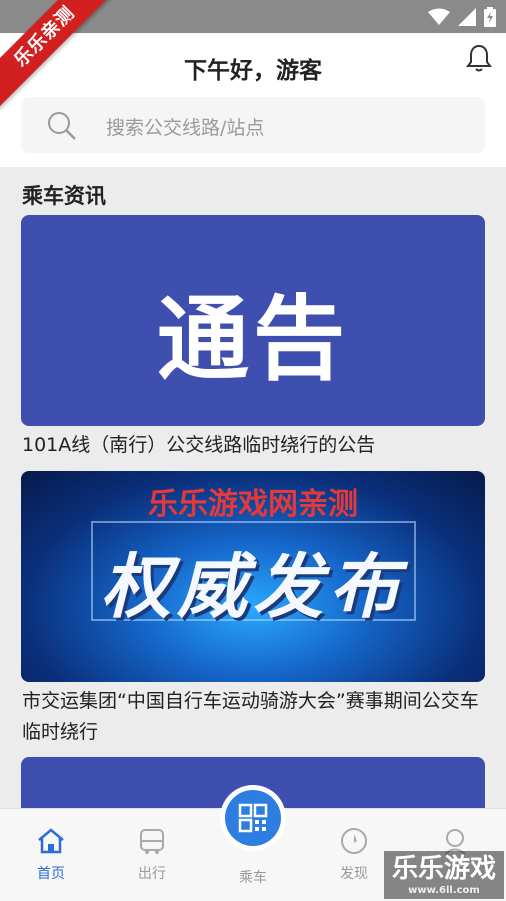 The width and height of the screenshot is (506, 901). Describe the element at coordinates (253, 877) in the screenshot. I see `tab-label-ride: 乘车` at that location.